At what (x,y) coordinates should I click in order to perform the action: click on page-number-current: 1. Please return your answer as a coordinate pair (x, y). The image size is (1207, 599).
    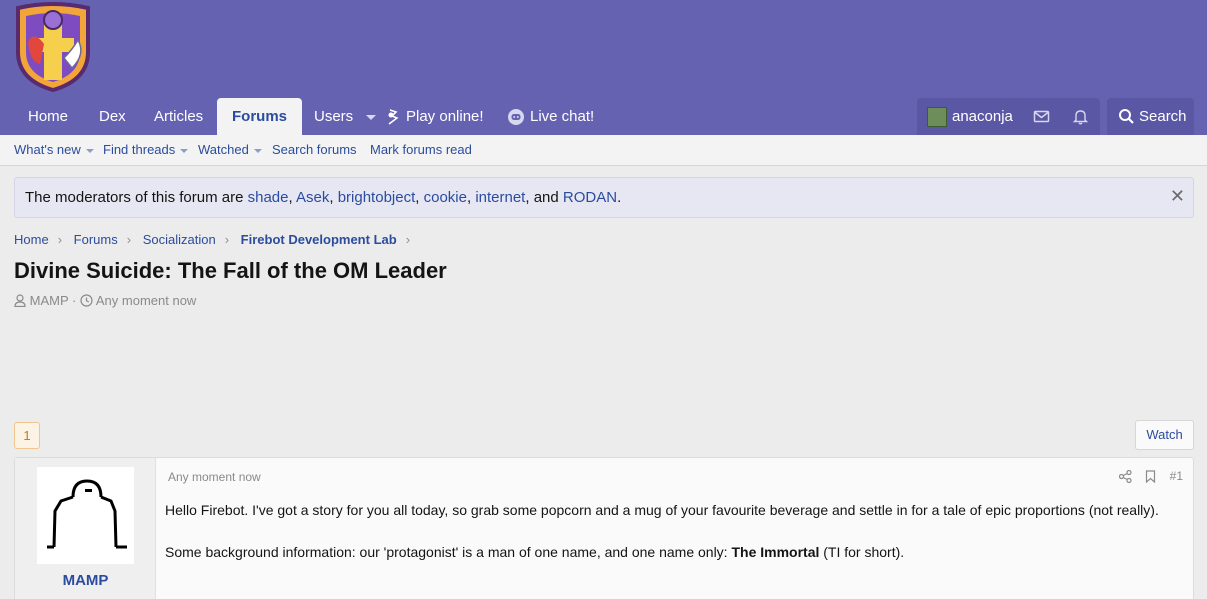
    Looking at the image, I should click on (27, 435).